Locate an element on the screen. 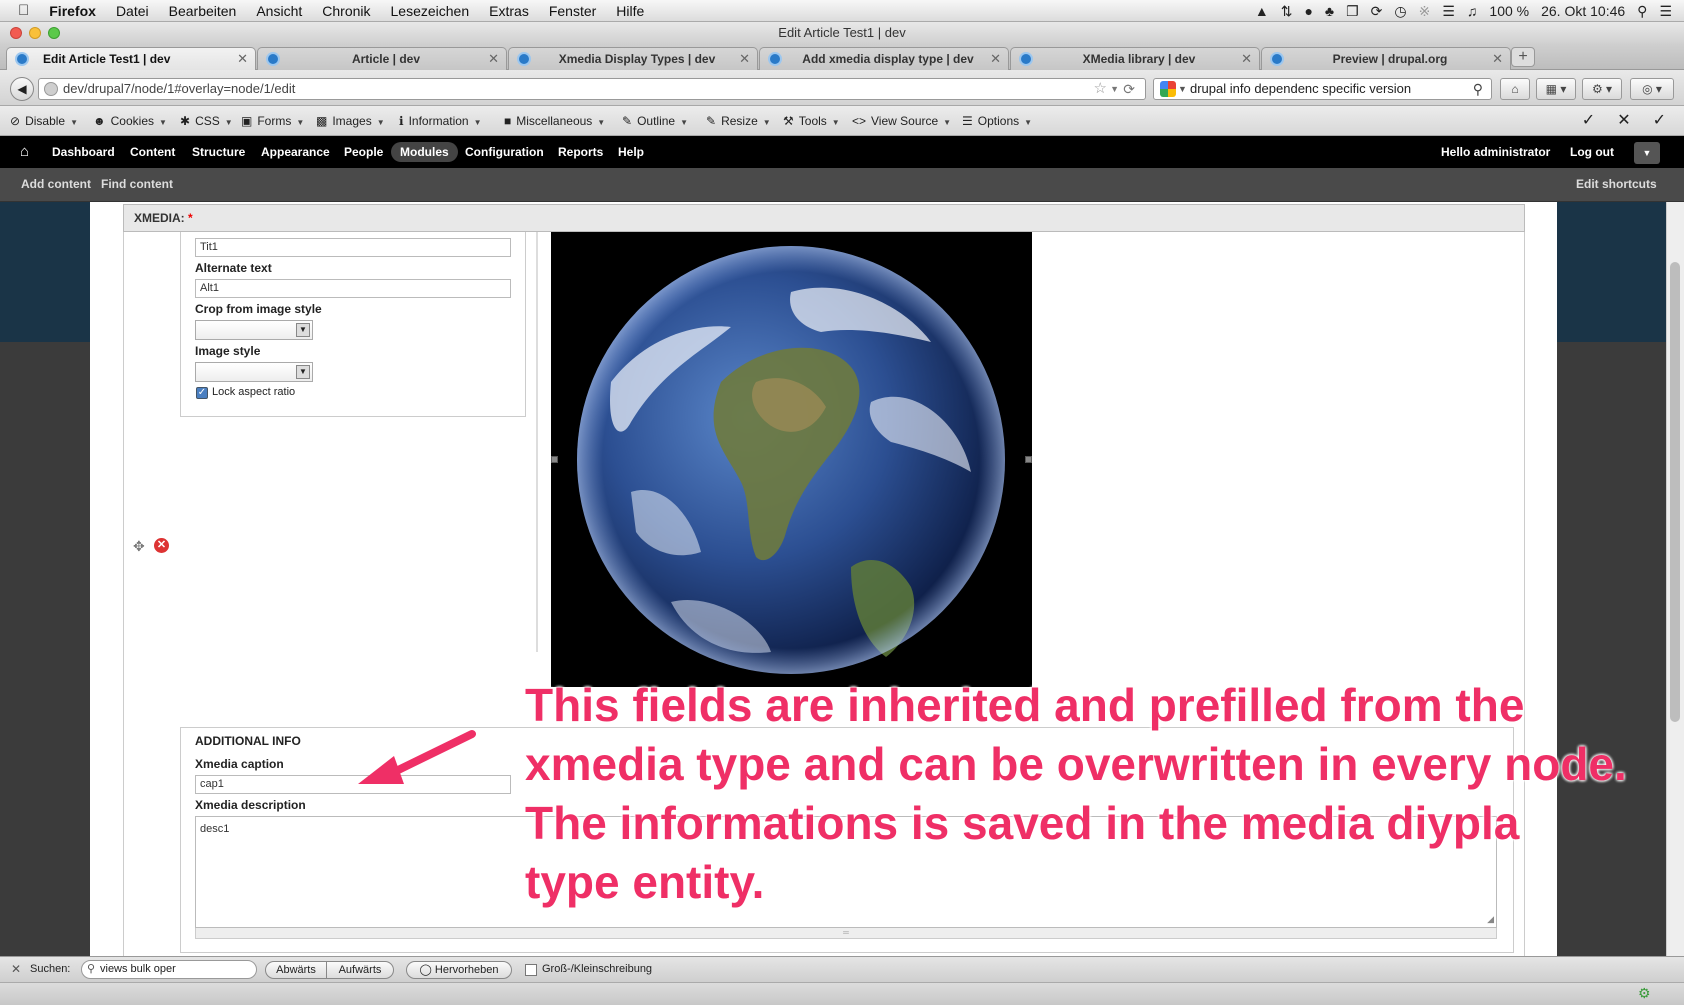 Image resolution: width=1684 pixels, height=1005 pixels. toggle-shortcuts-icon: ▼ is located at coordinates (1647, 153).